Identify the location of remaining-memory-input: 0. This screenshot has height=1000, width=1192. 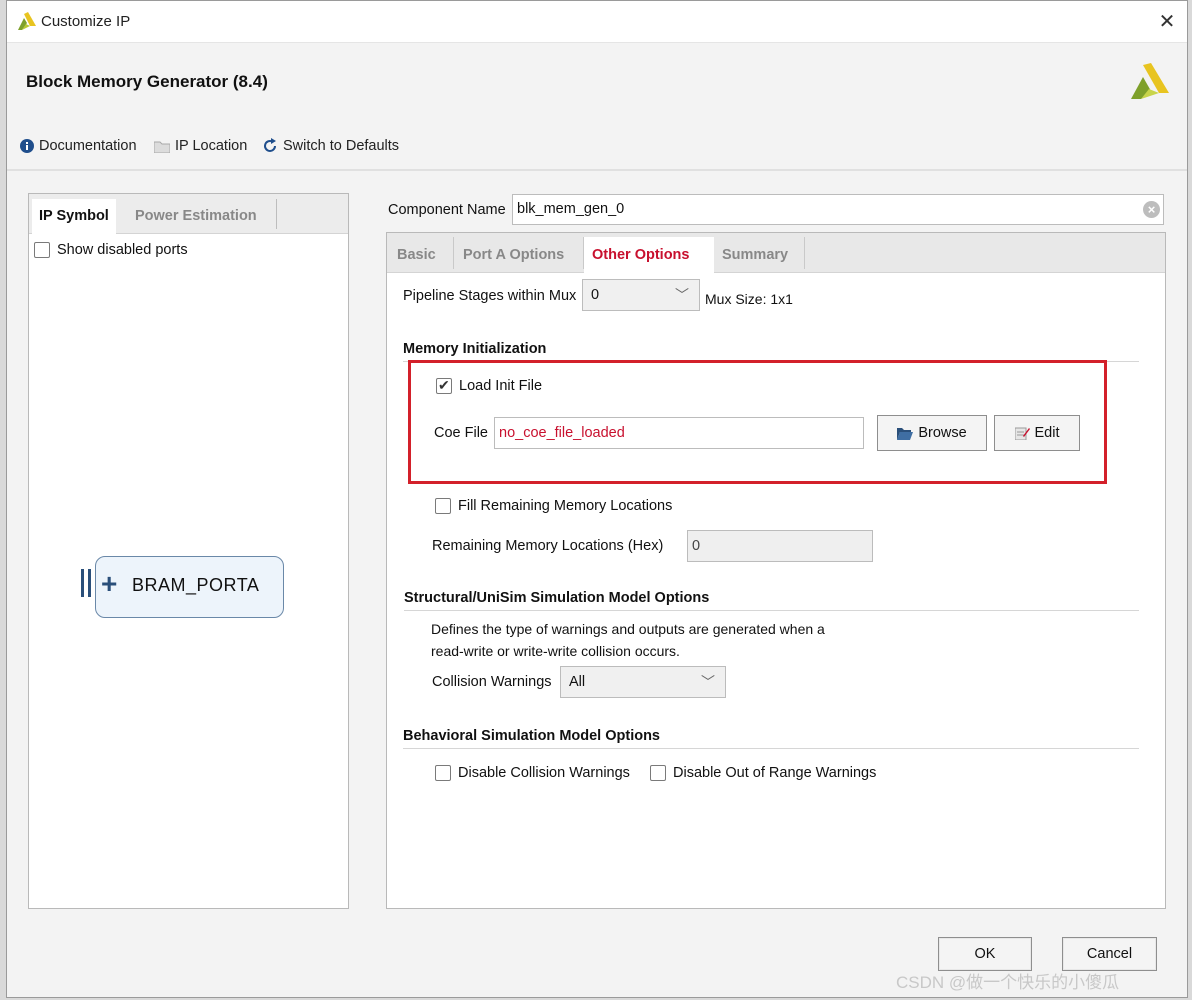
(780, 546).